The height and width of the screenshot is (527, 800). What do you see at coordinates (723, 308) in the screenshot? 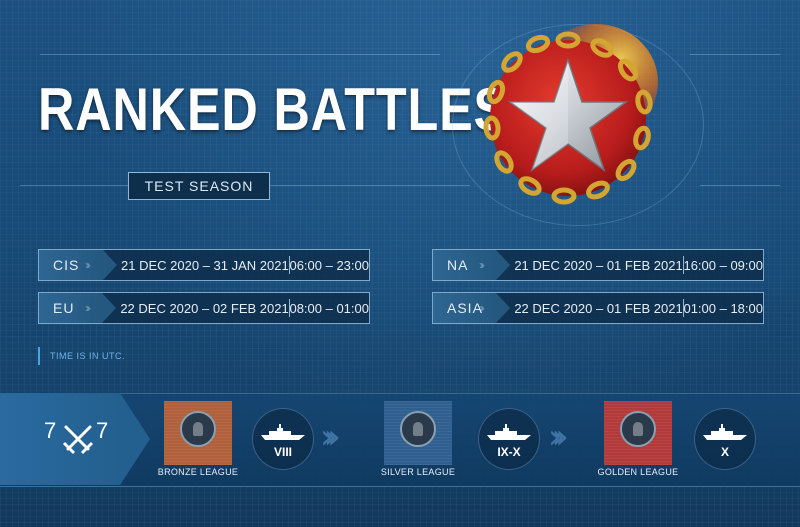
I see `region-hours: 01:00 – 18:00` at bounding box center [723, 308].